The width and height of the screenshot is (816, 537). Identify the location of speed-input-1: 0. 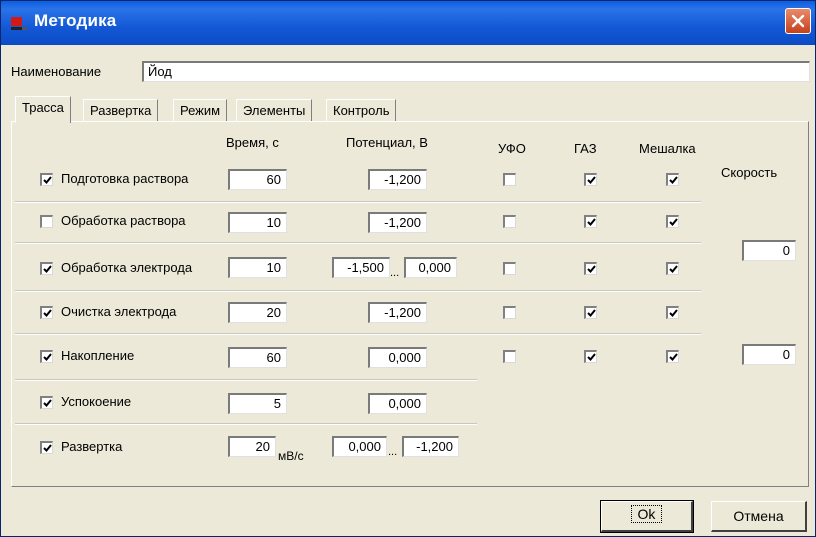
(769, 250).